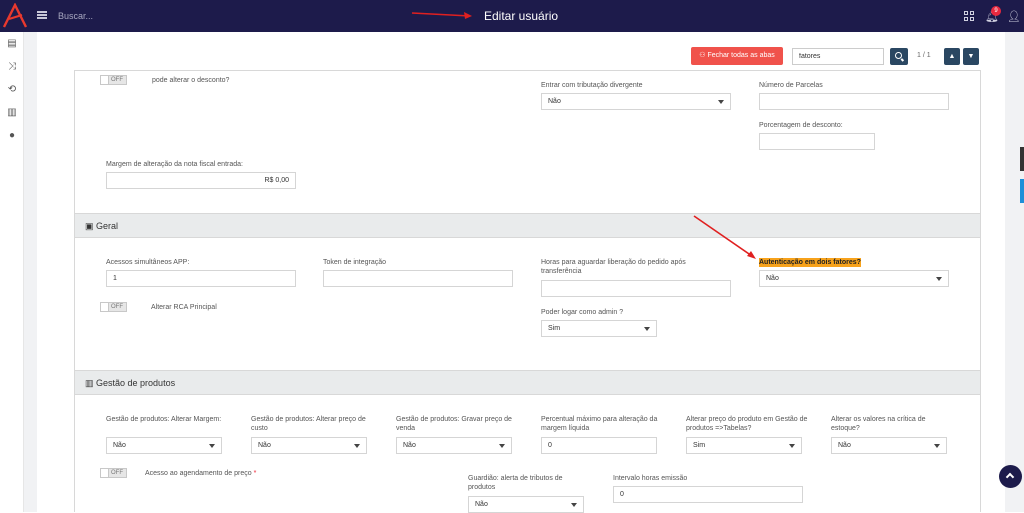  What do you see at coordinates (115, 278) in the screenshot?
I see `app-access-value: 1` at bounding box center [115, 278].